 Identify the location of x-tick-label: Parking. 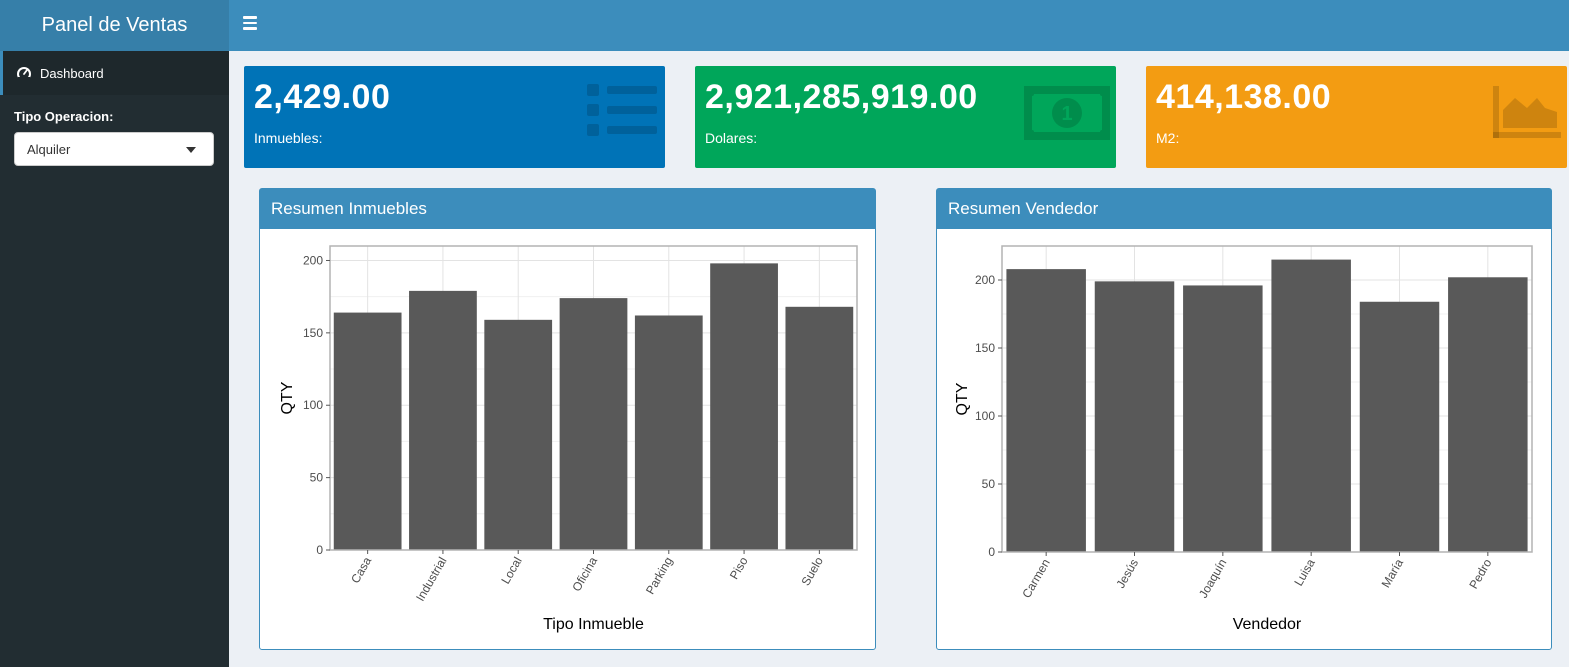
(659, 576).